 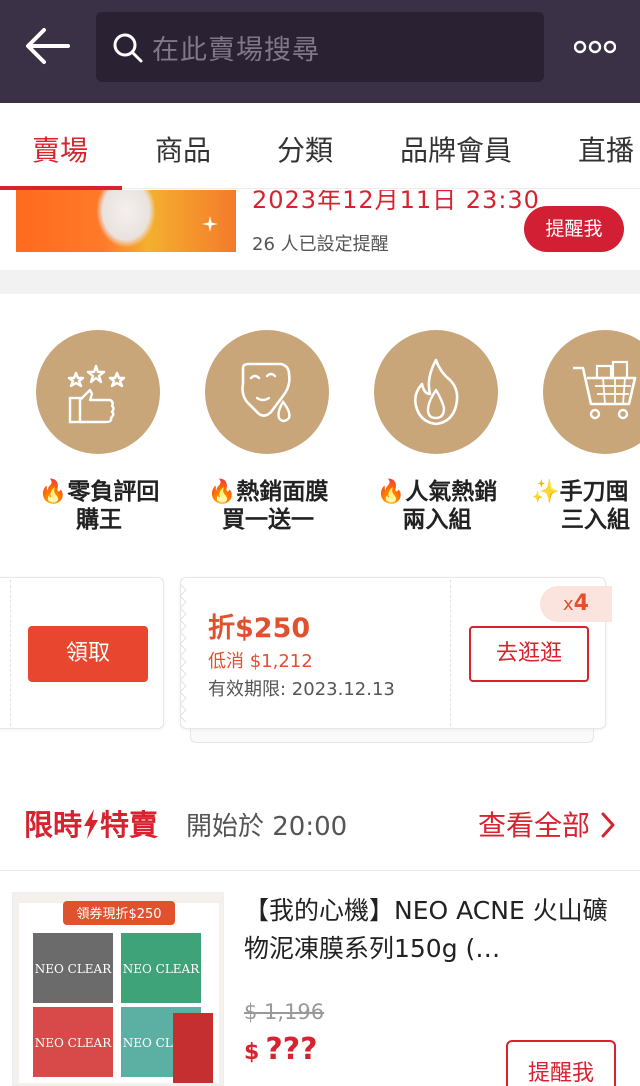 I want to click on search-bar: 在此賣場搜尋, so click(x=320, y=47).